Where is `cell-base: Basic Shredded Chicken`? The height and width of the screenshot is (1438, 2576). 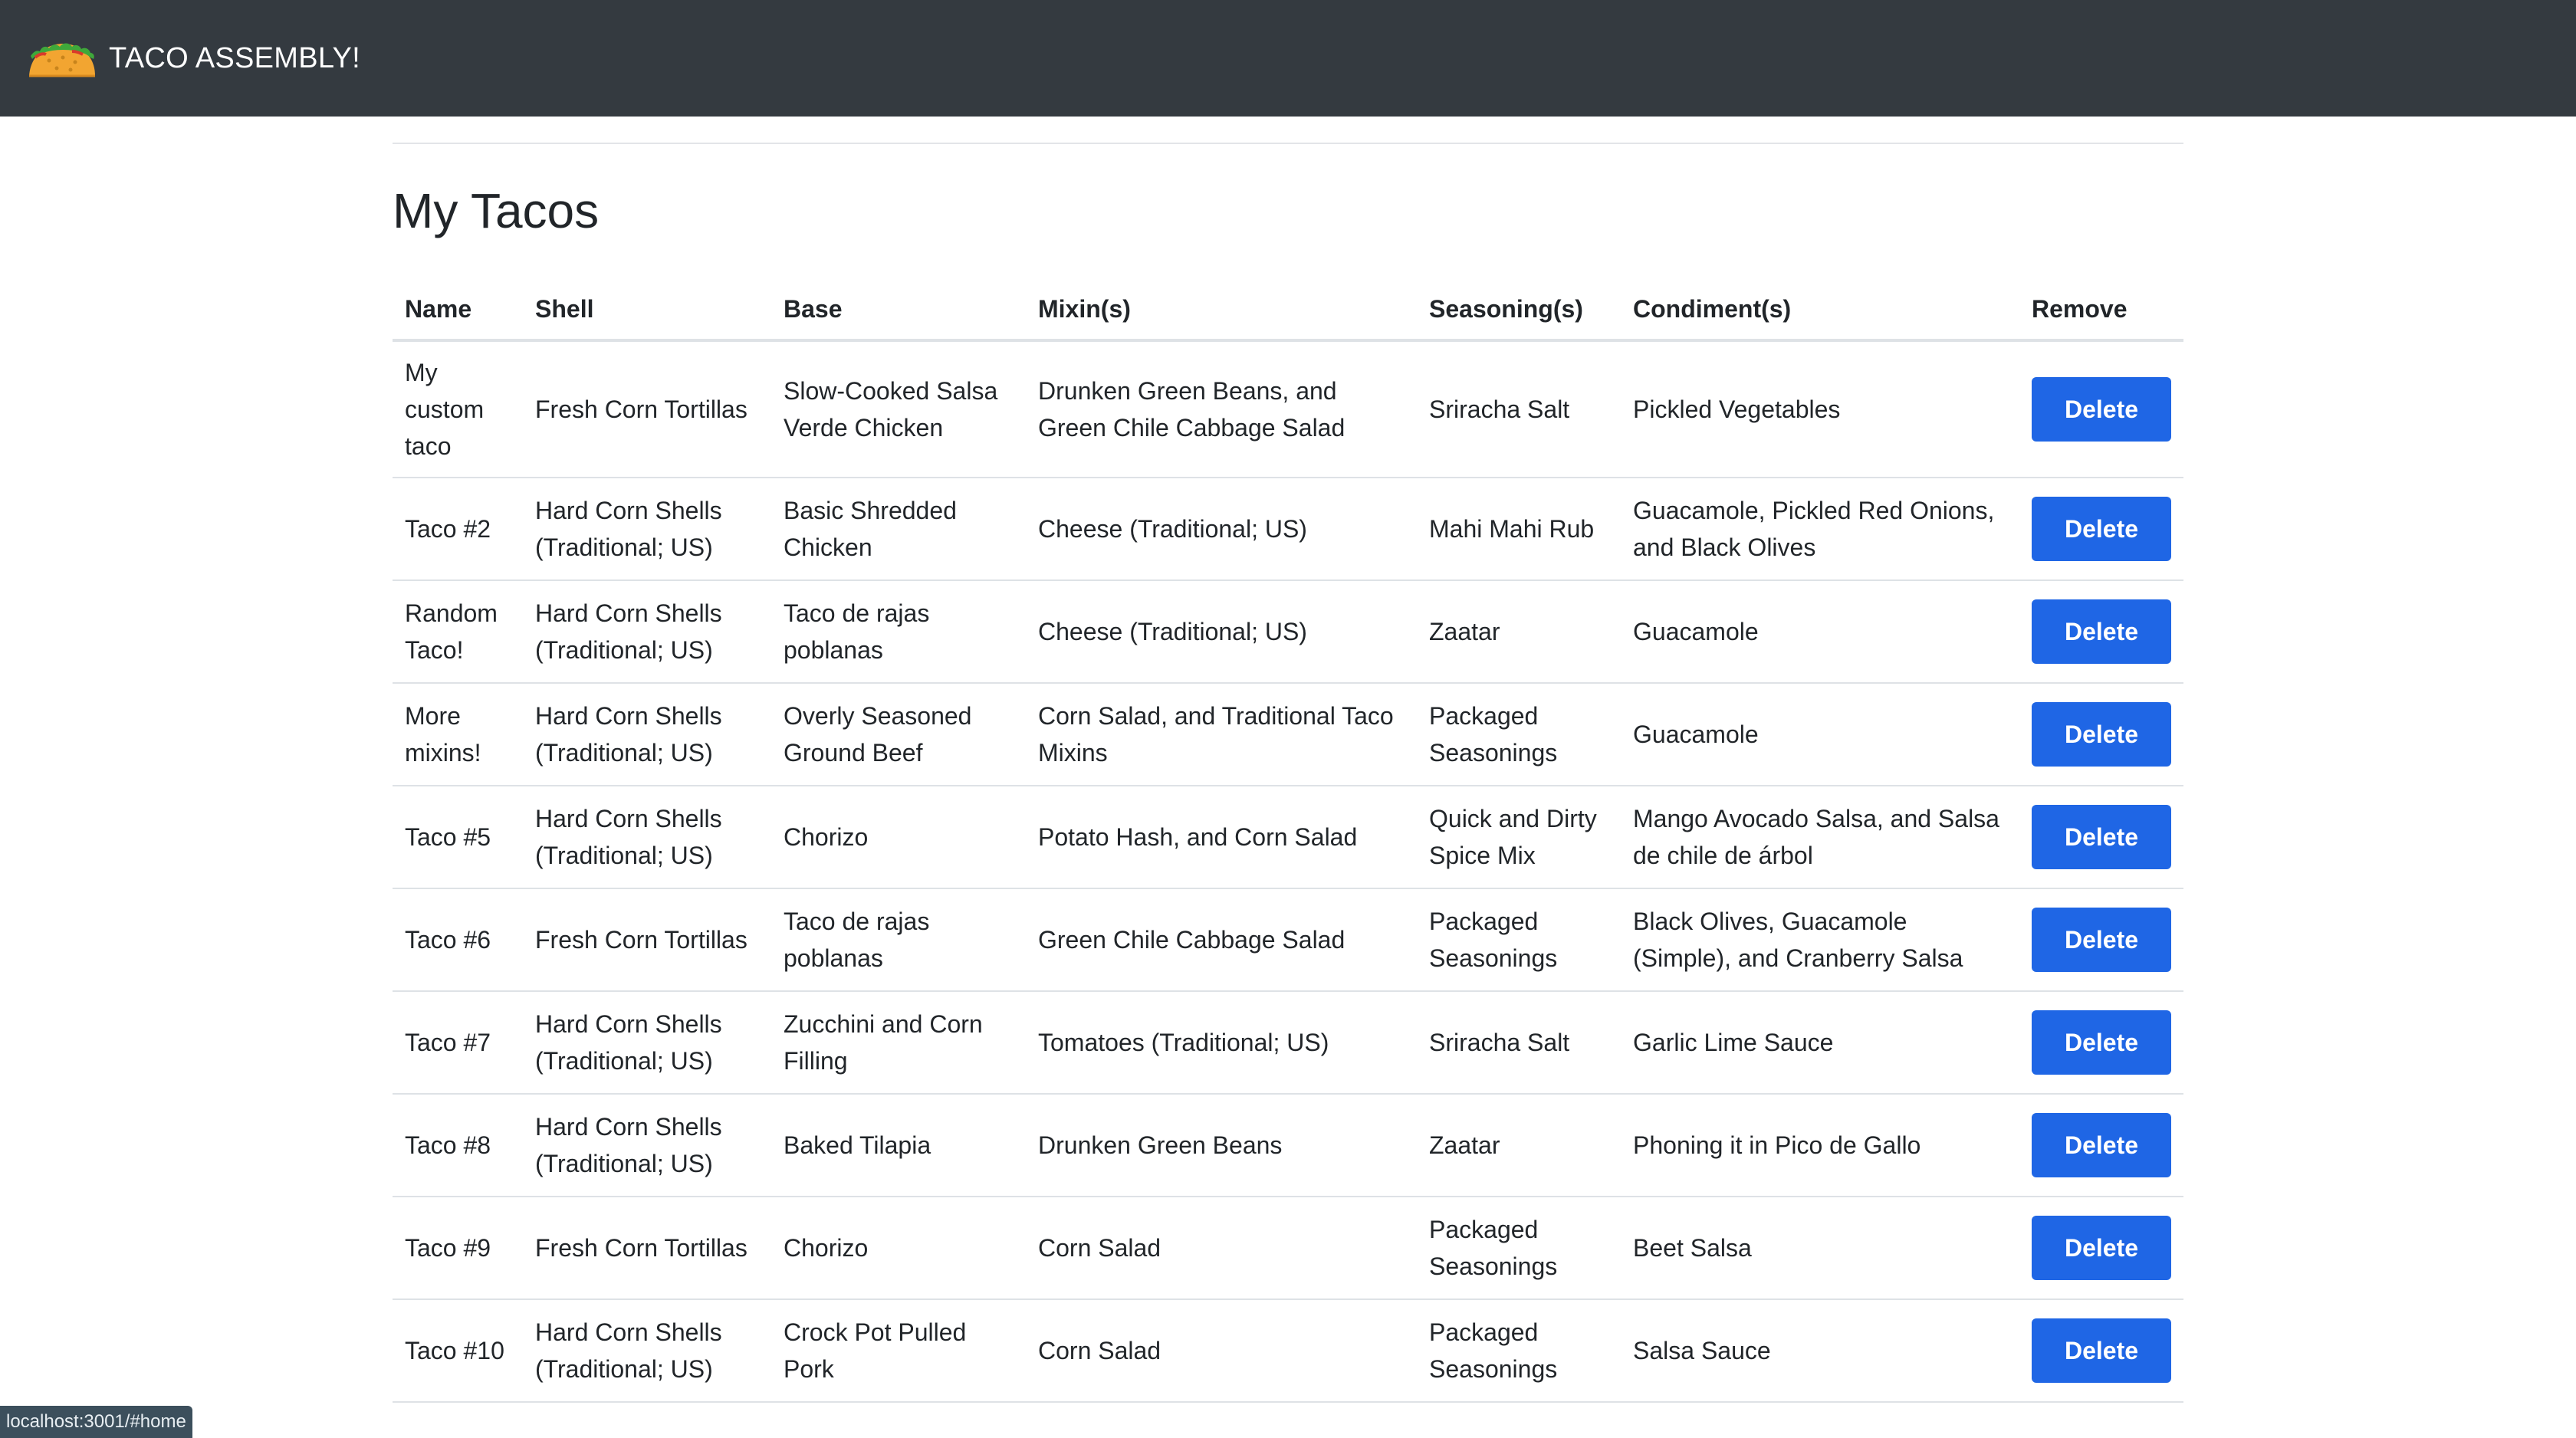 cell-base: Basic Shredded Chicken is located at coordinates (899, 529).